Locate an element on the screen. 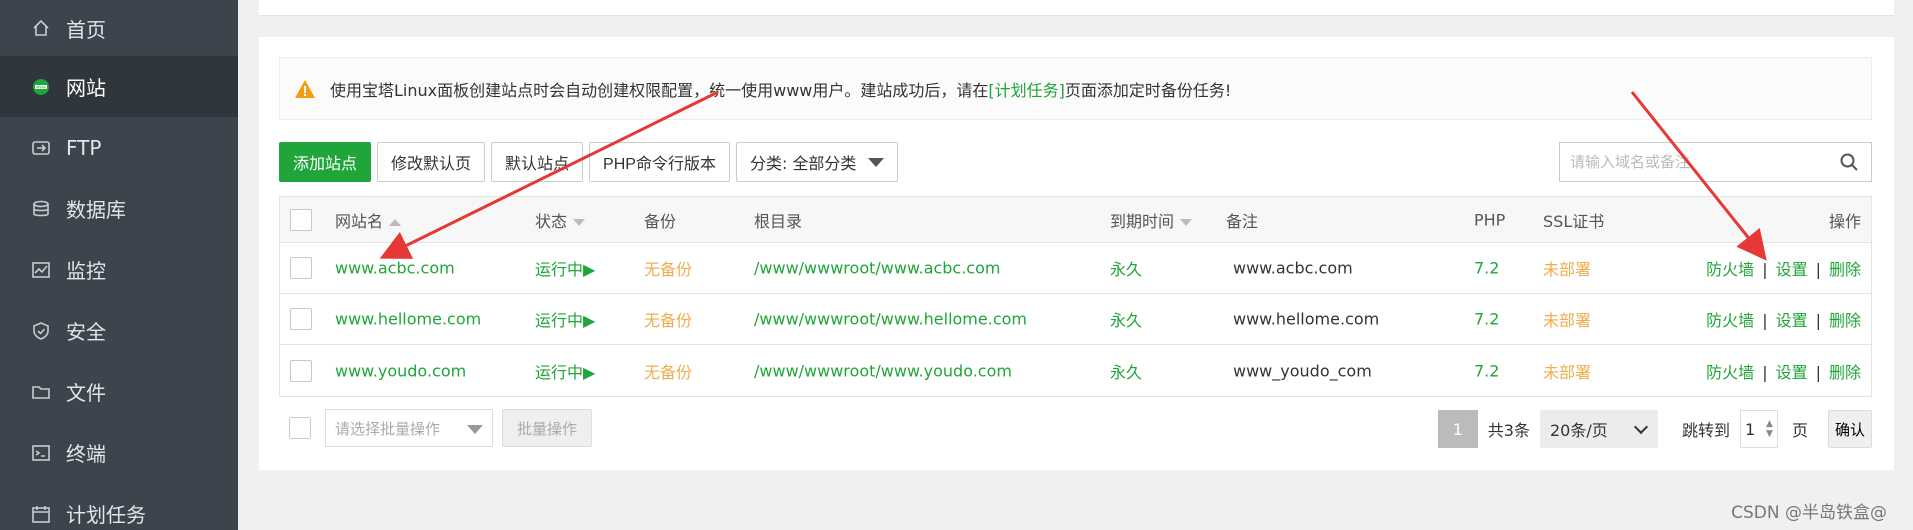 The height and width of the screenshot is (530, 1913). site-name-link: www.acbc.com is located at coordinates (395, 268).